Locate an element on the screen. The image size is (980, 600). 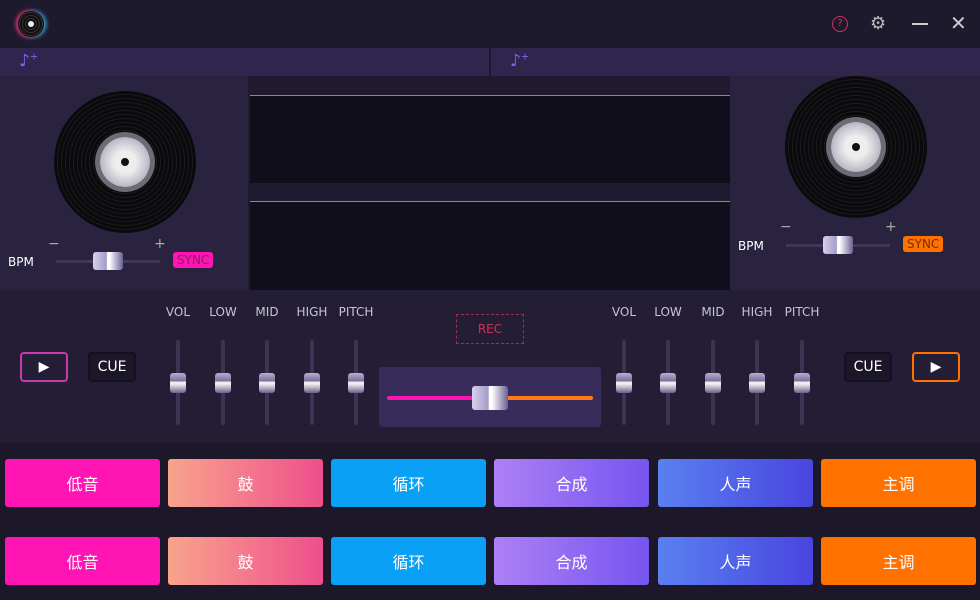
rec-button: REC is located at coordinates (490, 329).